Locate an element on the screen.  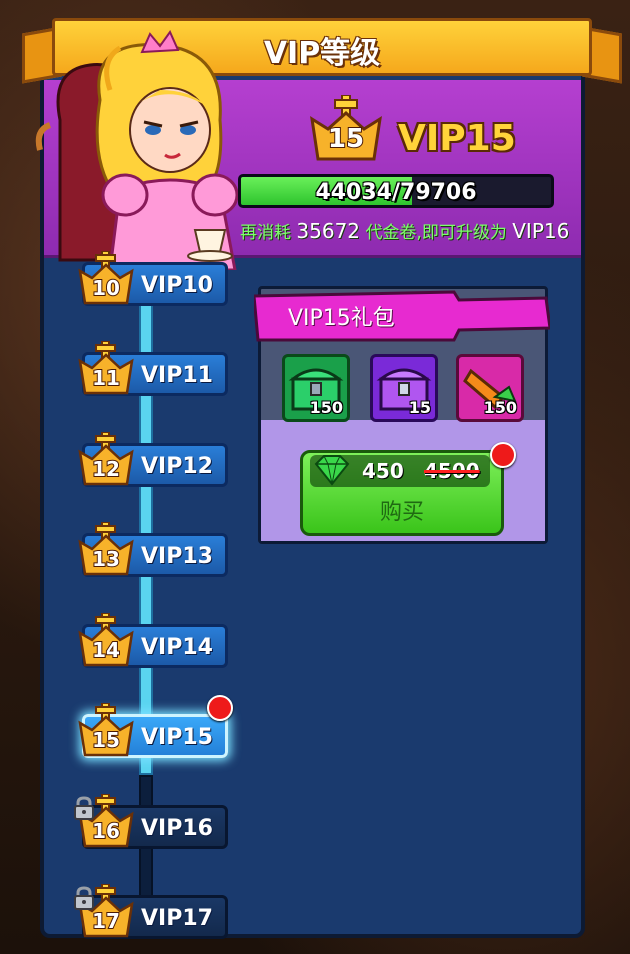
vip-row-vip14: 14 VIP14 is located at coordinates (153, 640).